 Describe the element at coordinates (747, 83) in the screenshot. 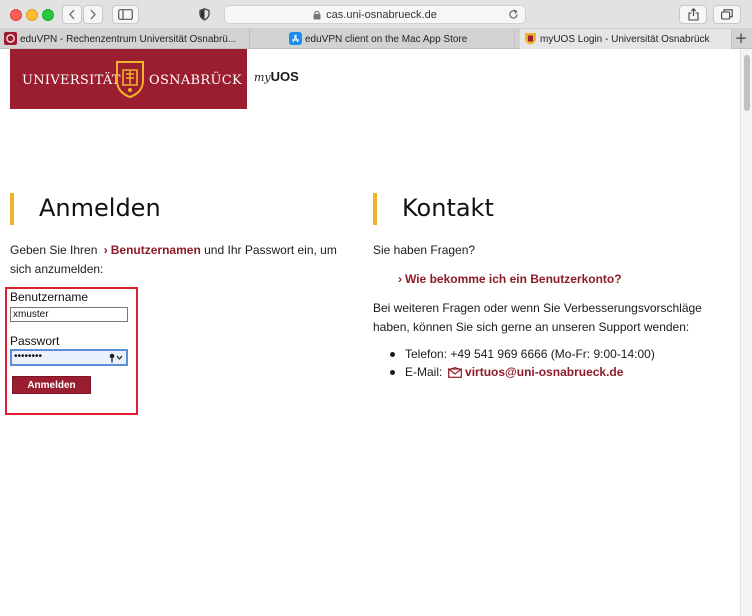

I see `scrollbar-thumb` at that location.